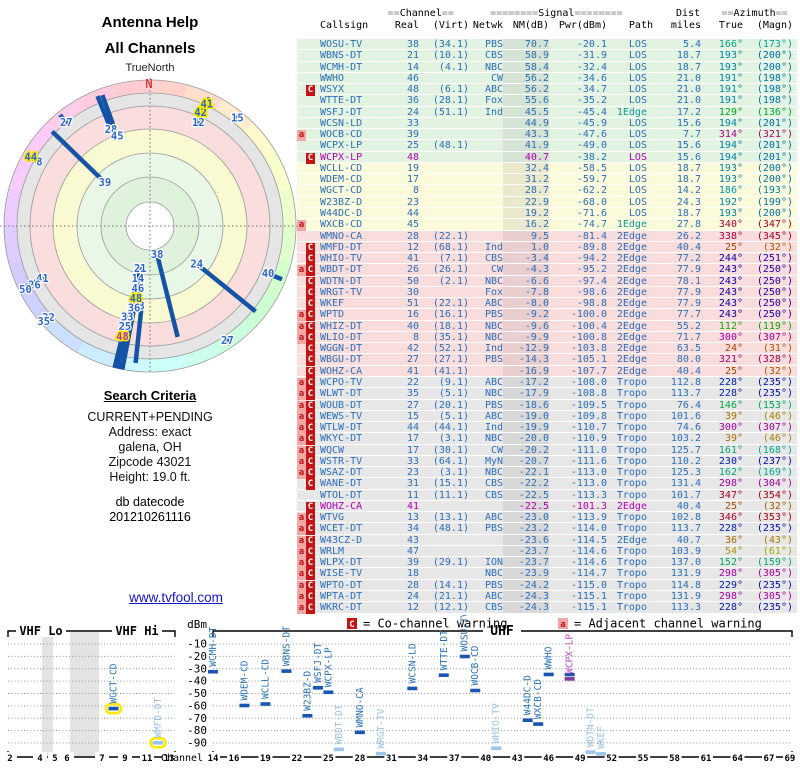  What do you see at coordinates (182, 758) in the screenshot?
I see `channel-axis-title: Channel` at bounding box center [182, 758].